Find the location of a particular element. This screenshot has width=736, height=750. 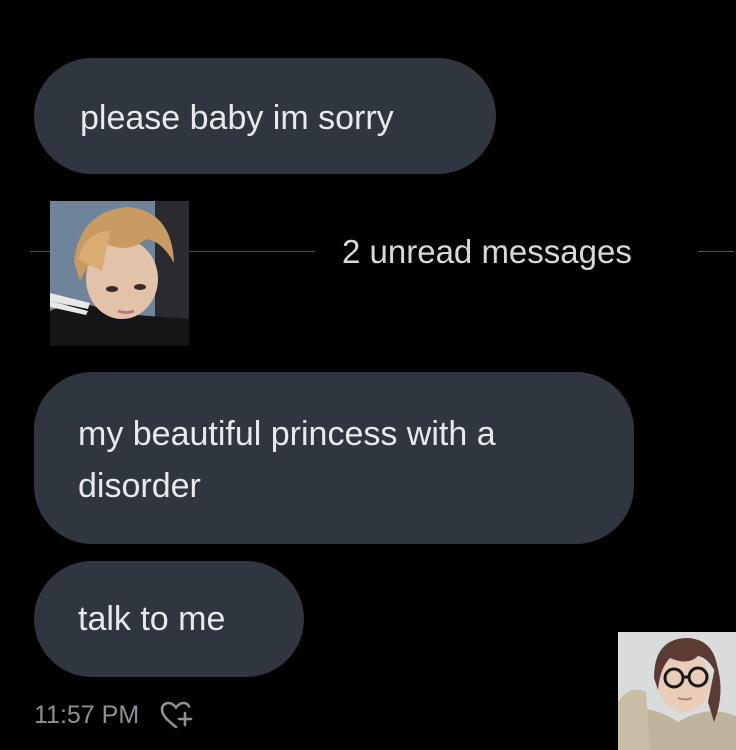

unread-divider-line is located at coordinates (716, 251).